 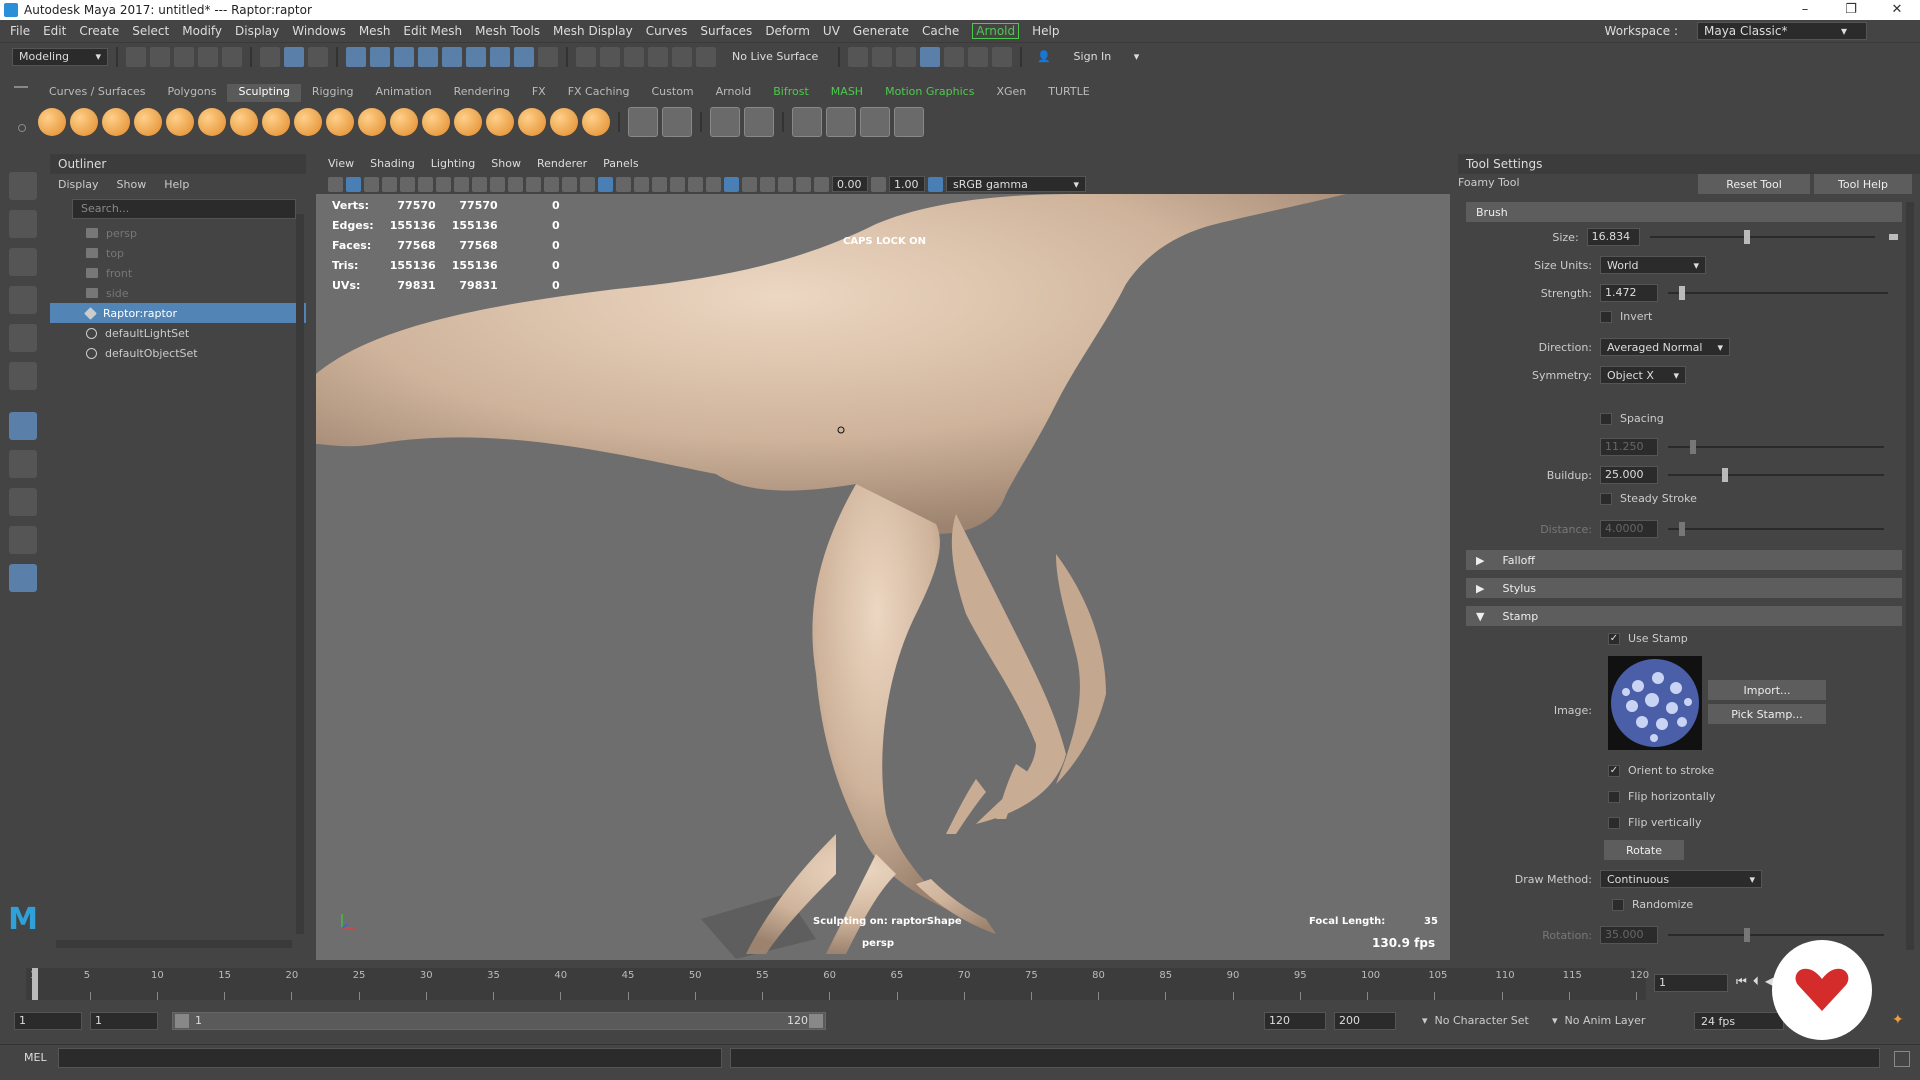 What do you see at coordinates (682, 56) in the screenshot?
I see `make-live-icon` at bounding box center [682, 56].